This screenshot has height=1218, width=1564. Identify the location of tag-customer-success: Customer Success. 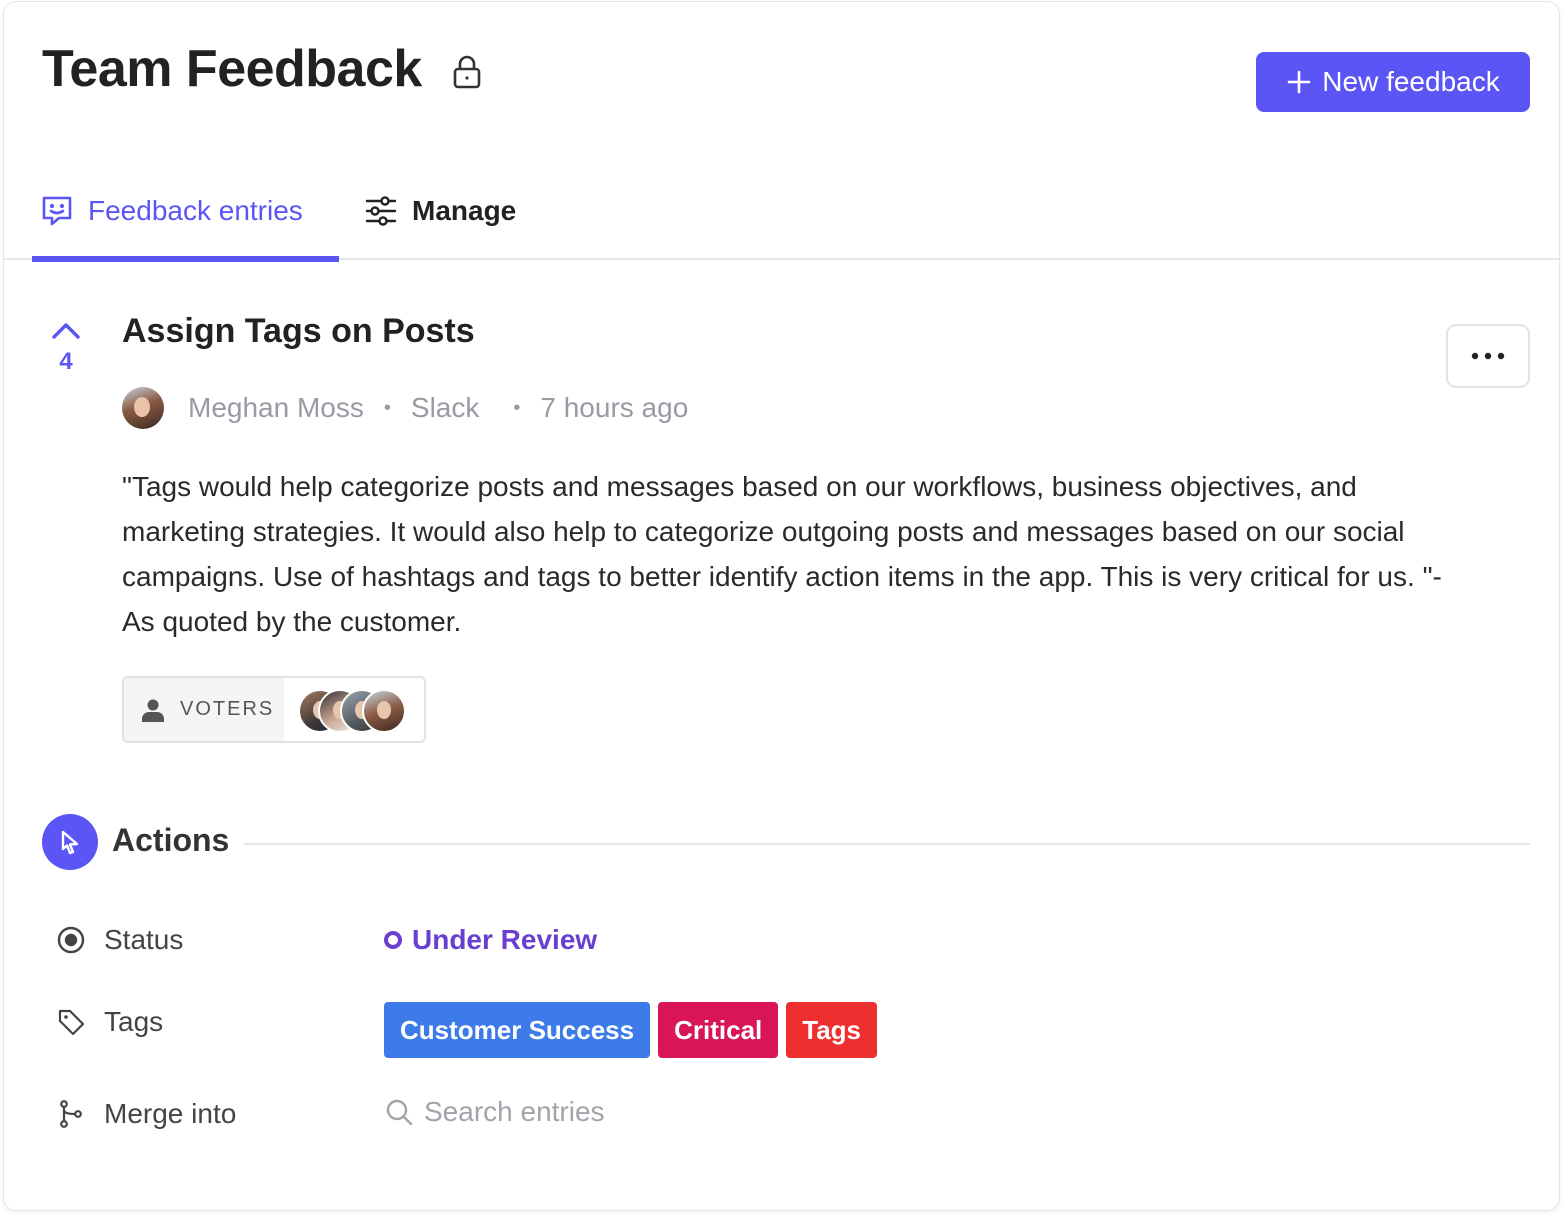
(517, 1030).